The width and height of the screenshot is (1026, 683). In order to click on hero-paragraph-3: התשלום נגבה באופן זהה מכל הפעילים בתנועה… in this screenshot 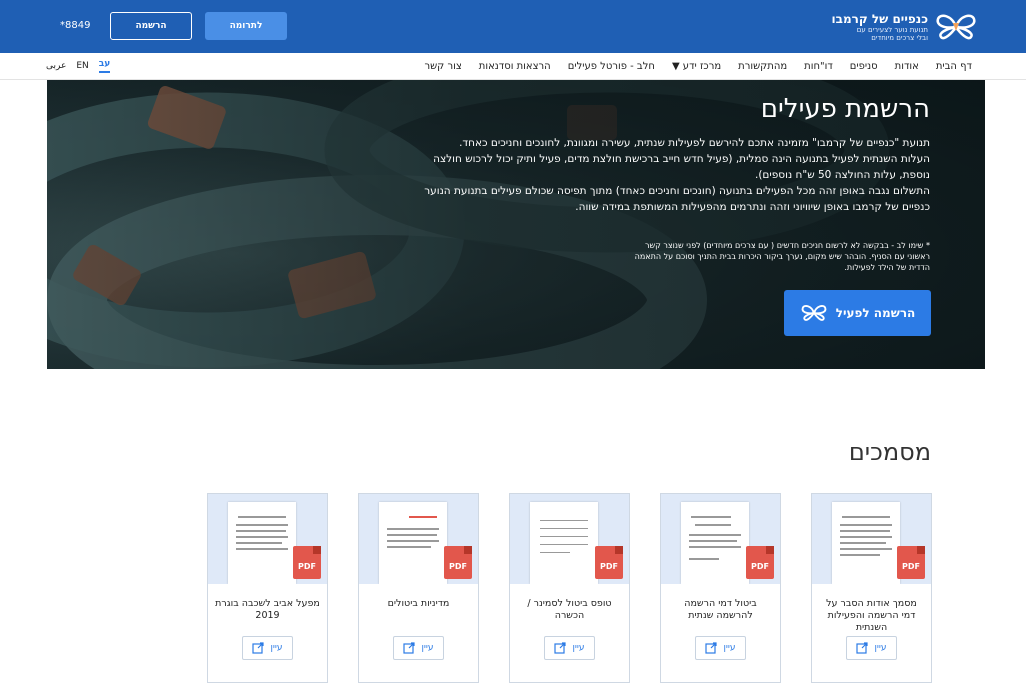, I will do `click(677, 199)`.